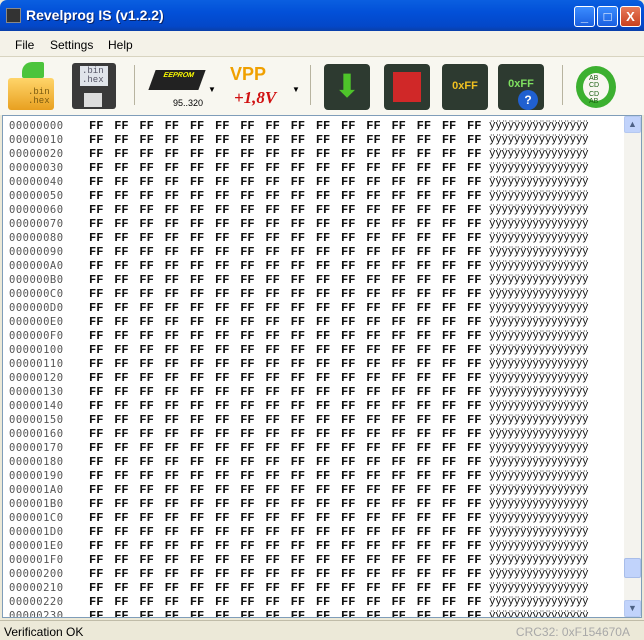  I want to click on vertical-scrollbar: ▲ ▼, so click(632, 366).